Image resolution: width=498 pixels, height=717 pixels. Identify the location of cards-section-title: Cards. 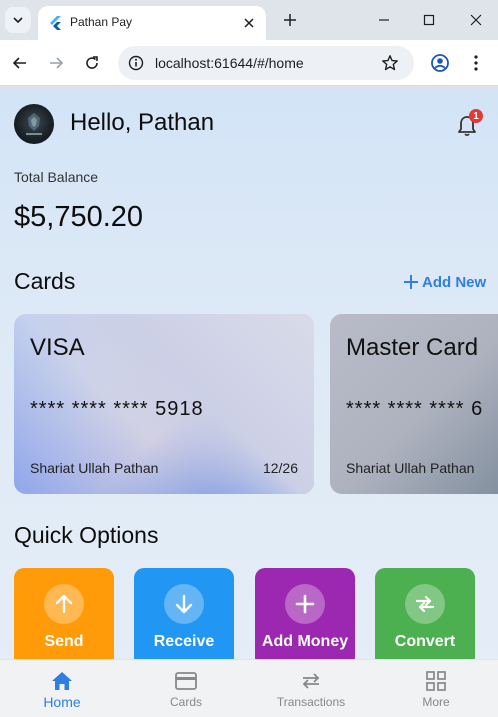
(45, 281).